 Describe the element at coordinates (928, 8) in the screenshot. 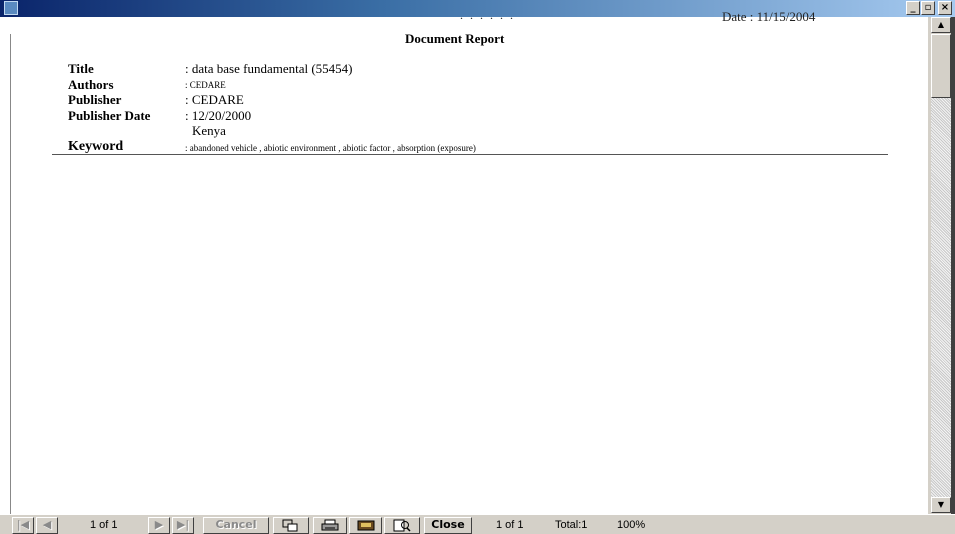

I see `restore-button: ▫` at that location.